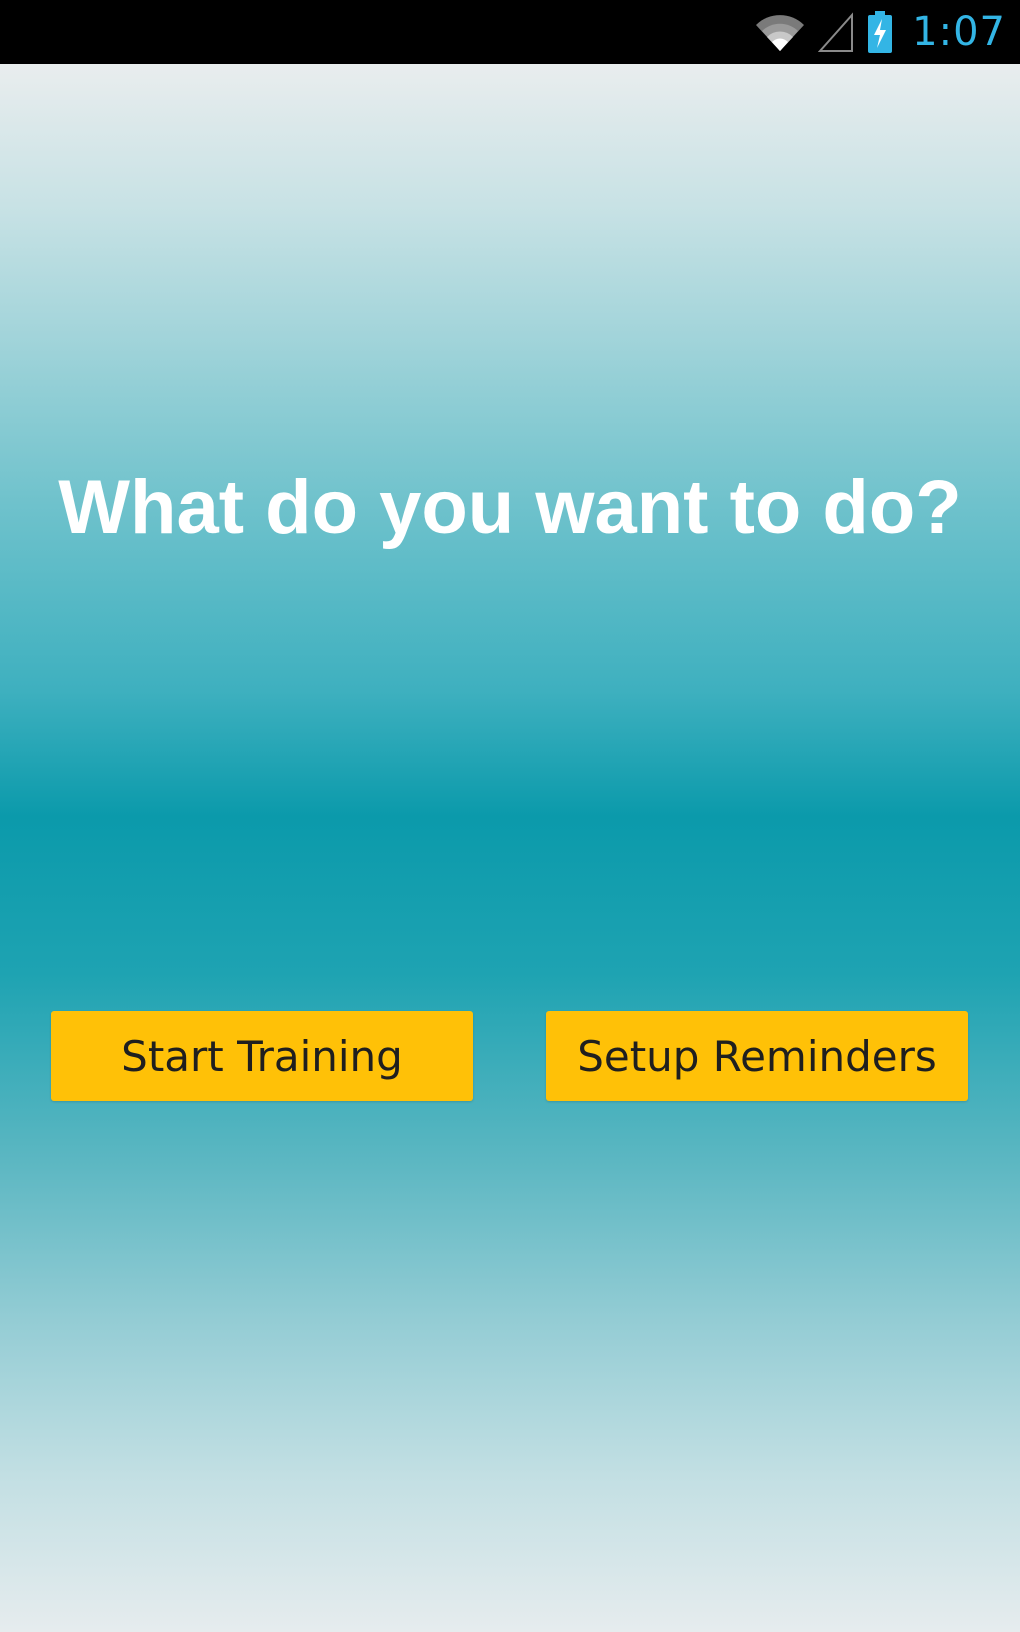 The width and height of the screenshot is (1020, 1632). I want to click on status-icons: 1:07, so click(880, 32).